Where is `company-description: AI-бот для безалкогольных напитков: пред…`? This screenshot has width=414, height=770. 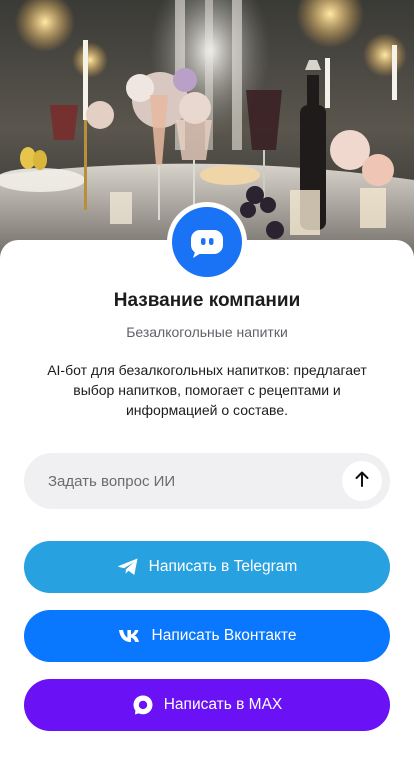 company-description: AI-бот для безалкогольных напитков: пред… is located at coordinates (207, 390).